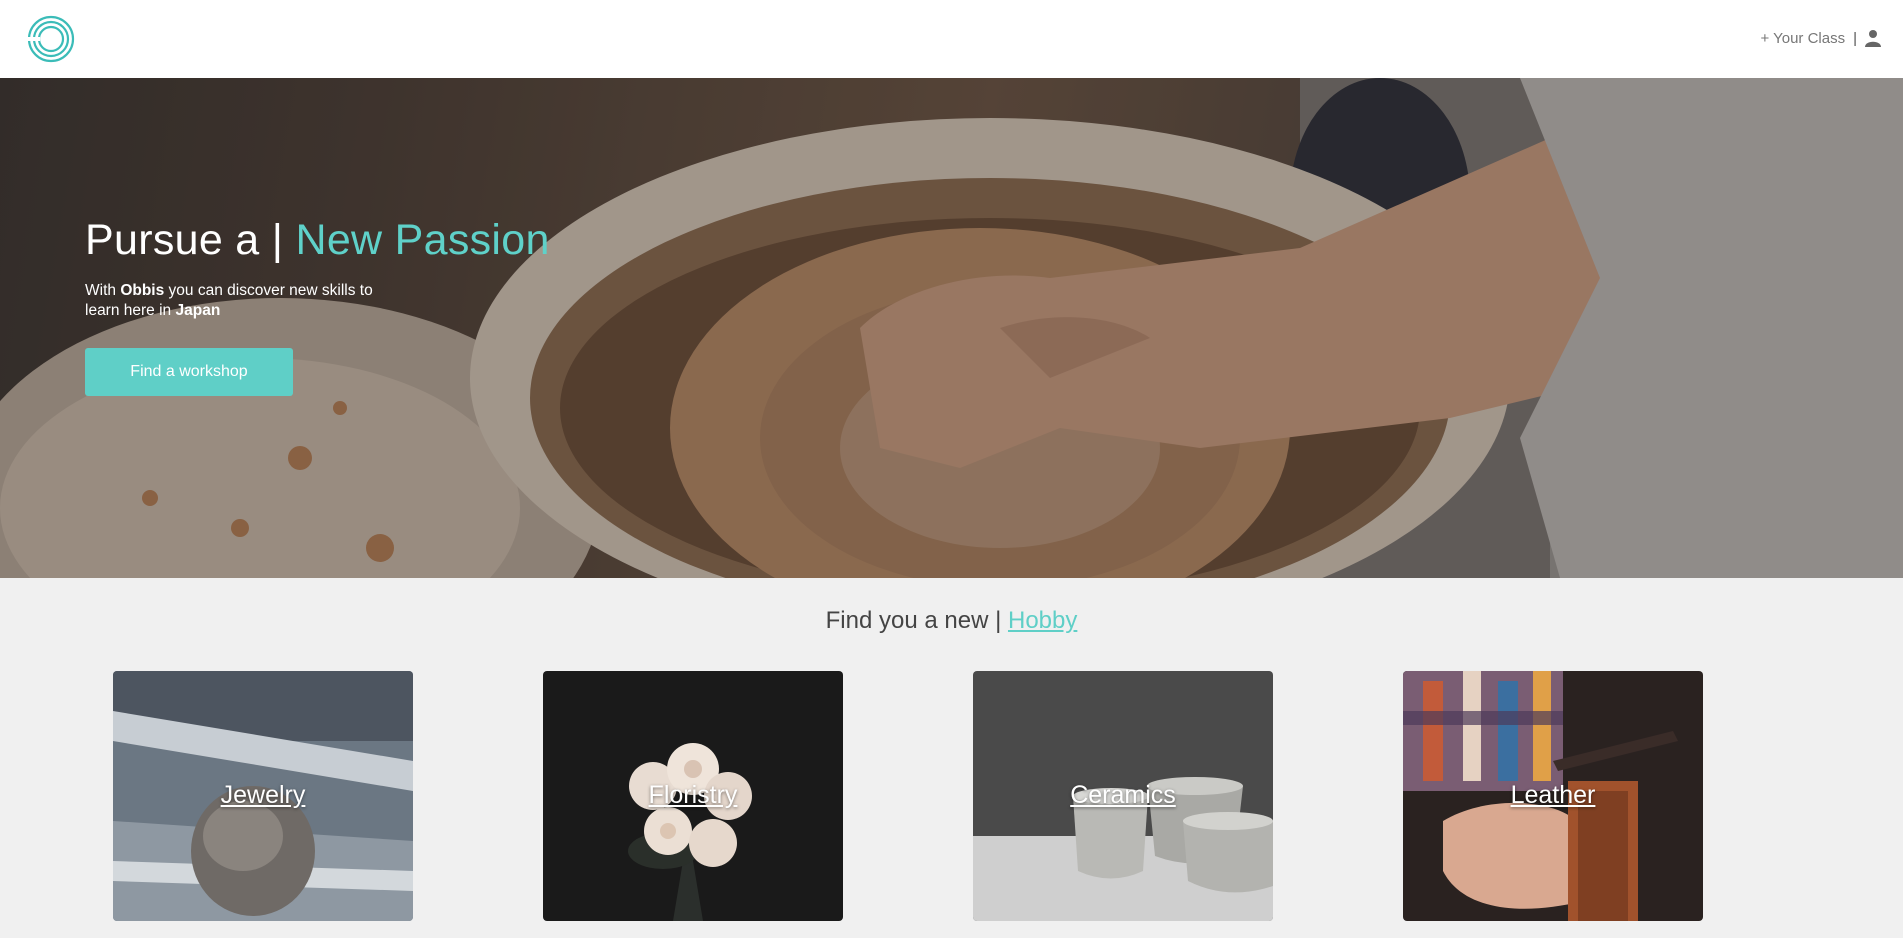 The width and height of the screenshot is (1903, 938). I want to click on hobby-card-label: Floristry, so click(693, 795).